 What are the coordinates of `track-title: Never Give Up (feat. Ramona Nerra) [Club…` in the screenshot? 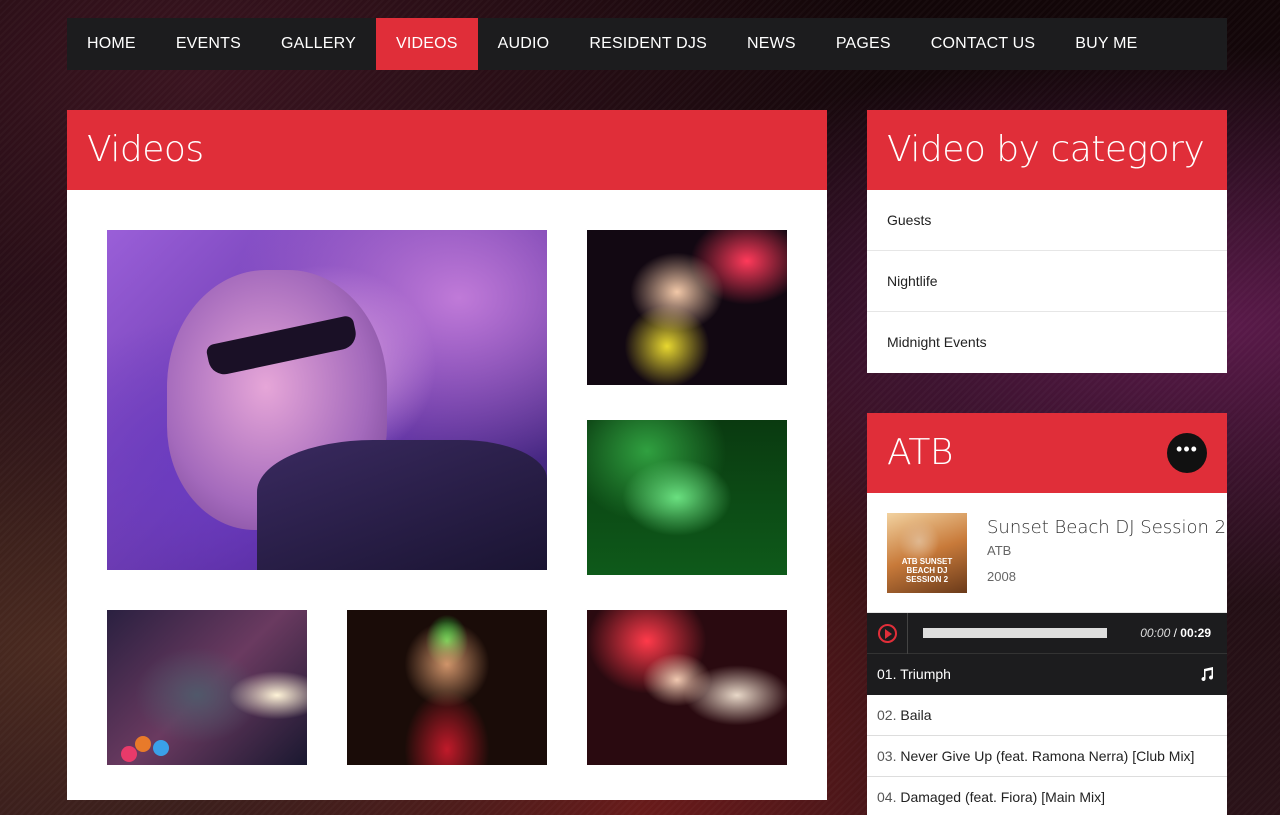 It's located at (1047, 756).